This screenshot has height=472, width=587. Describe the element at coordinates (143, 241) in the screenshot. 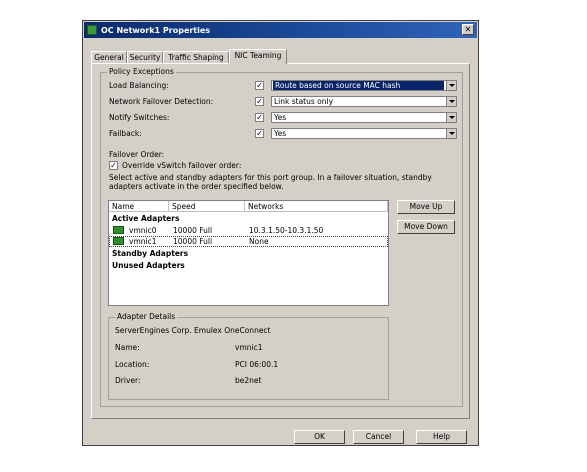

I see `adapter-name: vmnic1` at that location.